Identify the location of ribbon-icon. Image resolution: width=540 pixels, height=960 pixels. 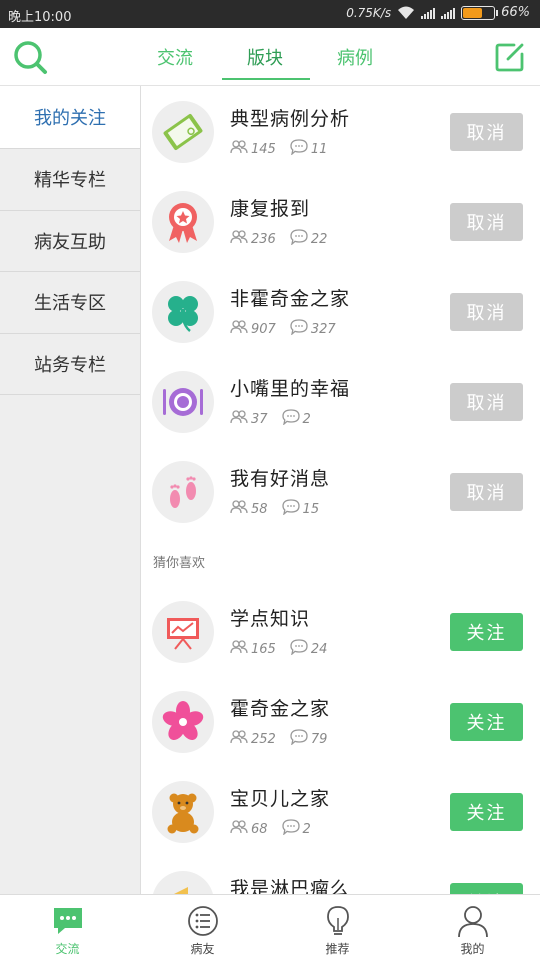
(183, 222).